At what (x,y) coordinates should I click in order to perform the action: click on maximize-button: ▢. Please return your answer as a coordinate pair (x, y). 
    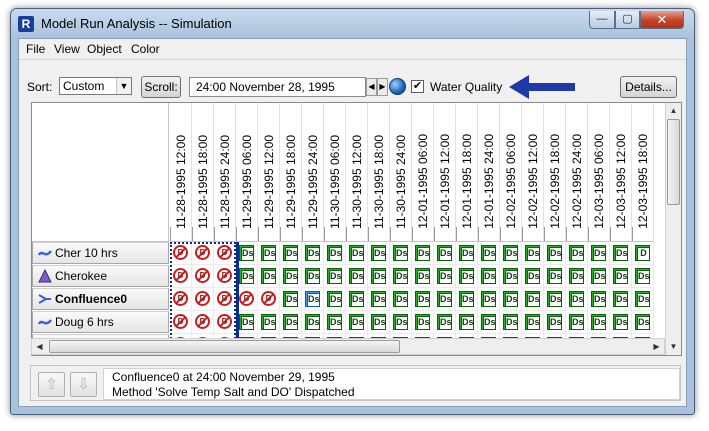
    Looking at the image, I should click on (627, 20).